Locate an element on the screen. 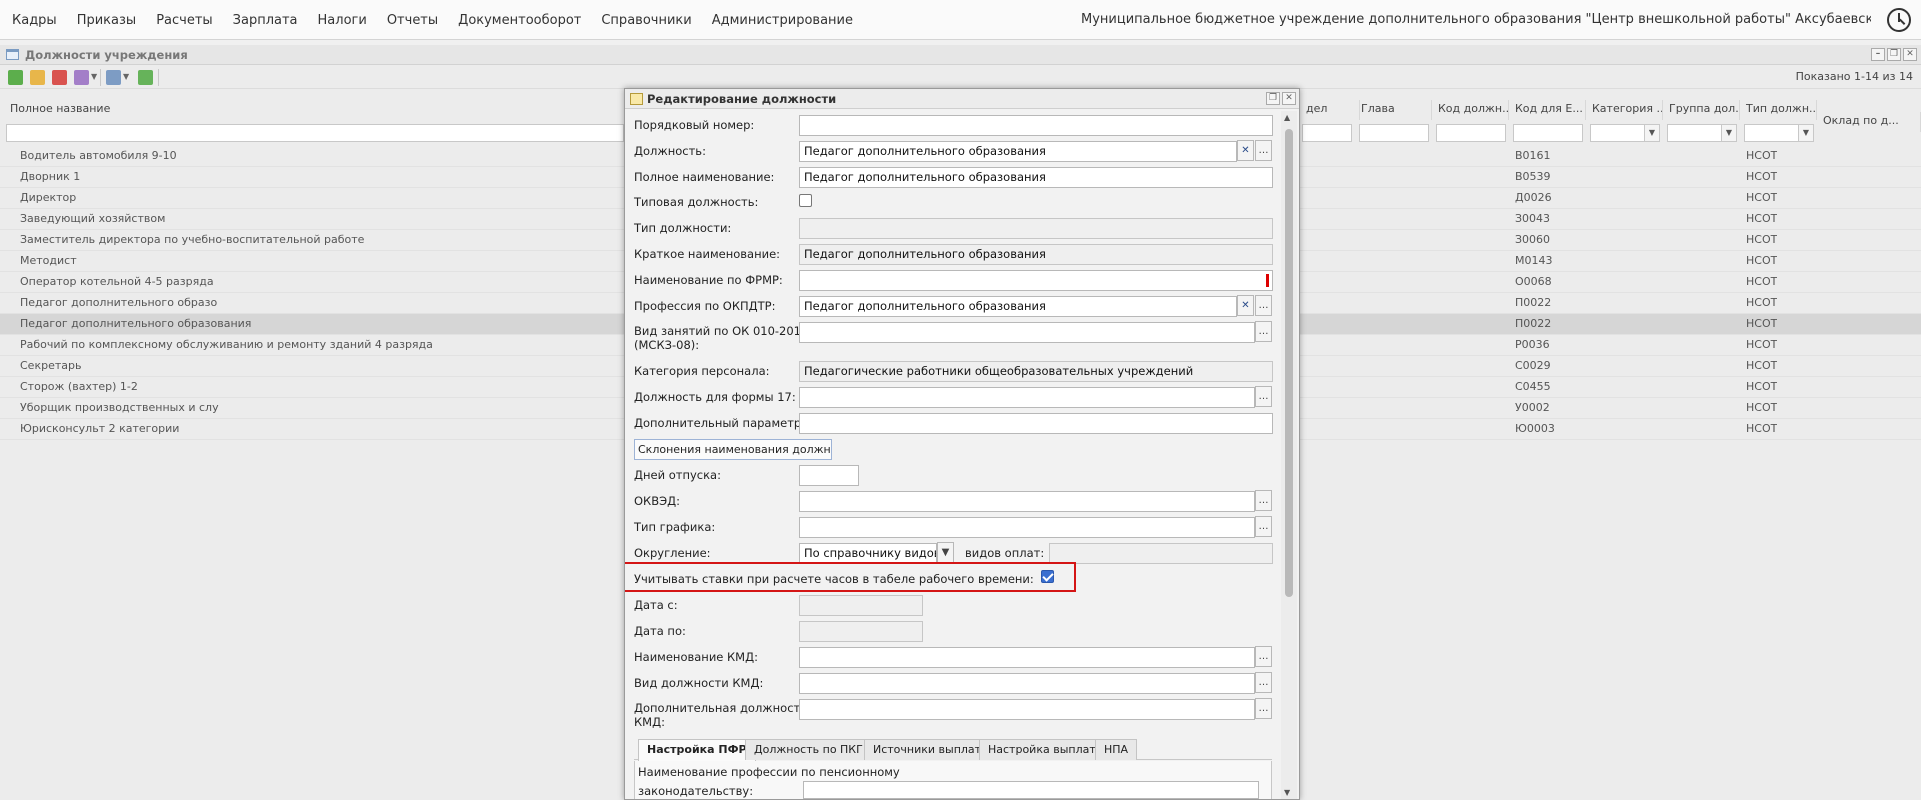 This screenshot has width=1921, height=800. short-name-input: Педагог дополнительного образования is located at coordinates (1036, 254).